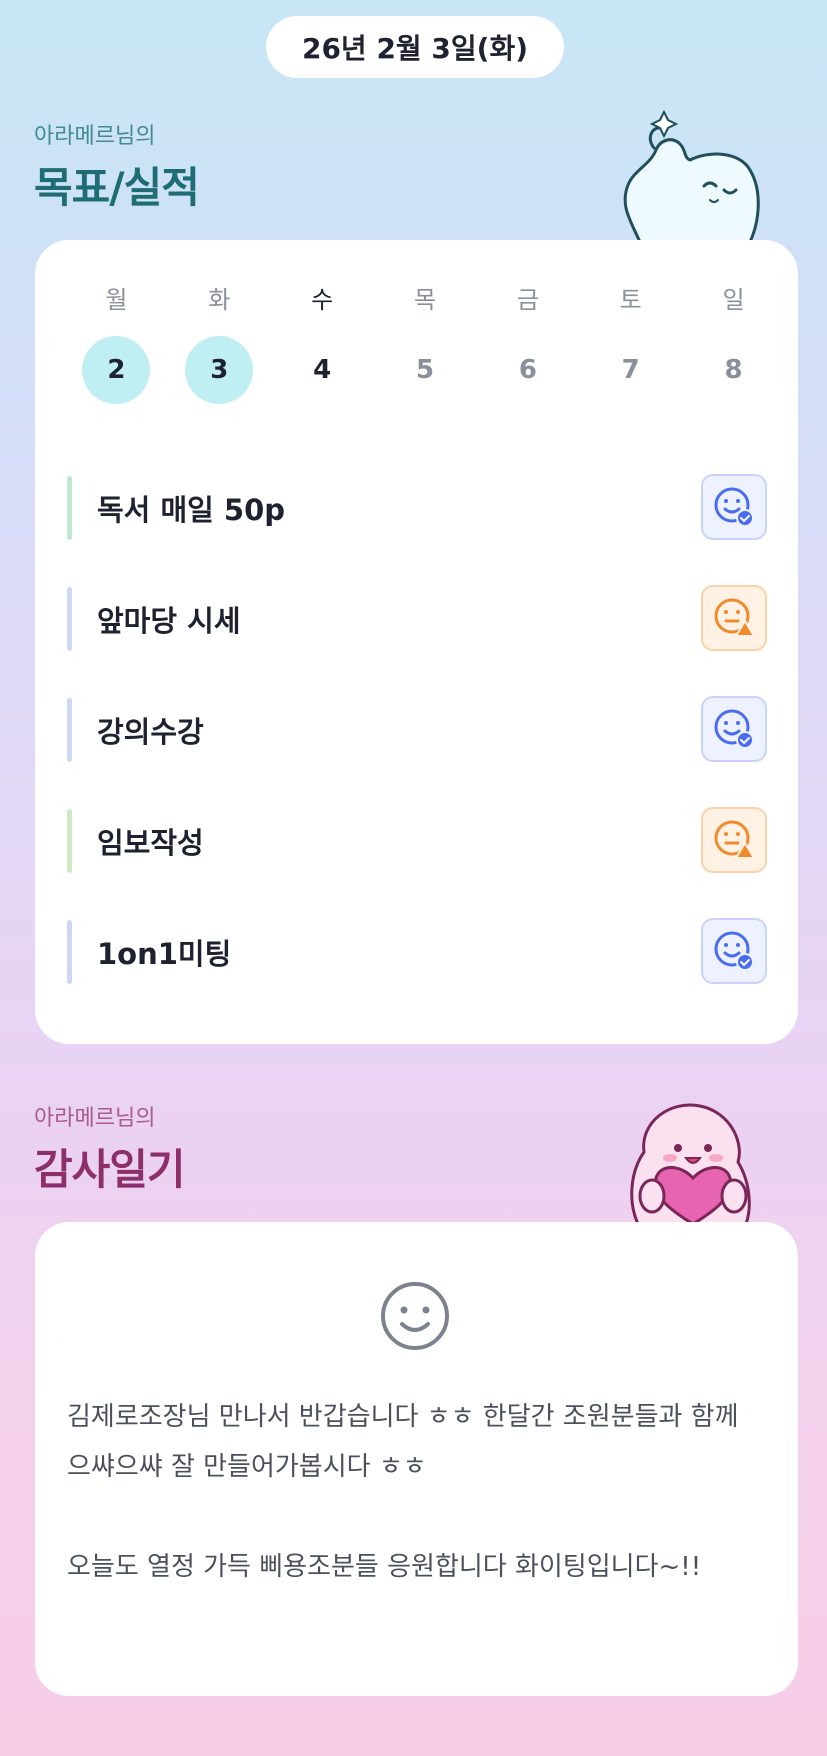 This screenshot has width=827, height=1756. I want to click on calendar-day-button: 8, so click(734, 370).